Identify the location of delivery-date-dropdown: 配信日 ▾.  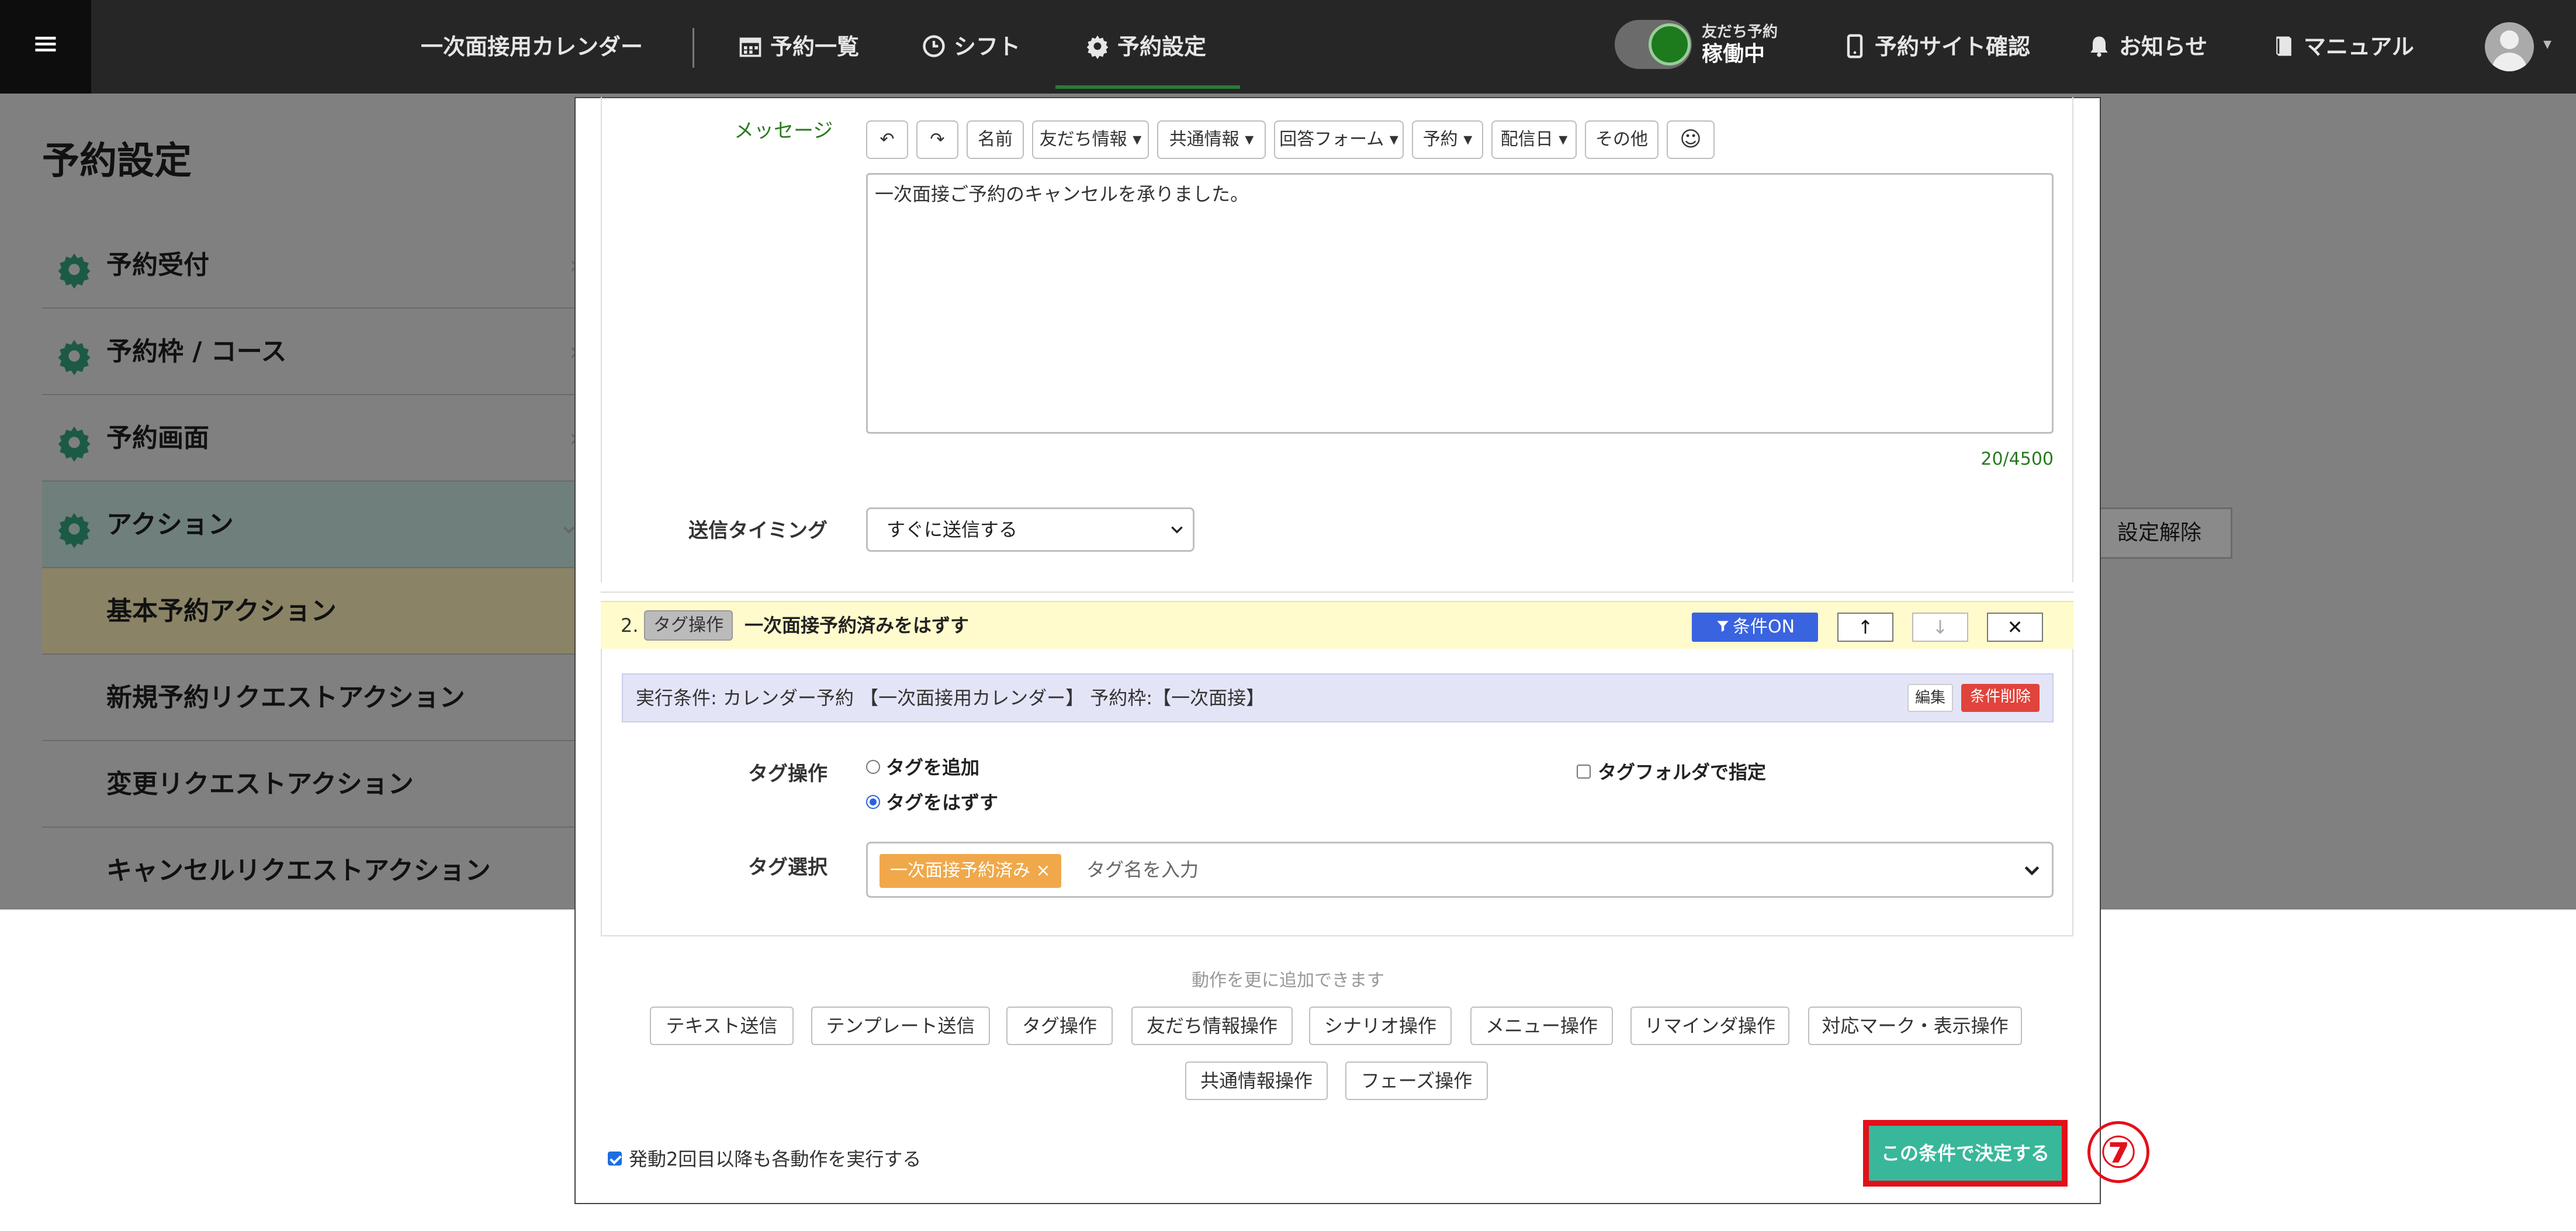
(1534, 139).